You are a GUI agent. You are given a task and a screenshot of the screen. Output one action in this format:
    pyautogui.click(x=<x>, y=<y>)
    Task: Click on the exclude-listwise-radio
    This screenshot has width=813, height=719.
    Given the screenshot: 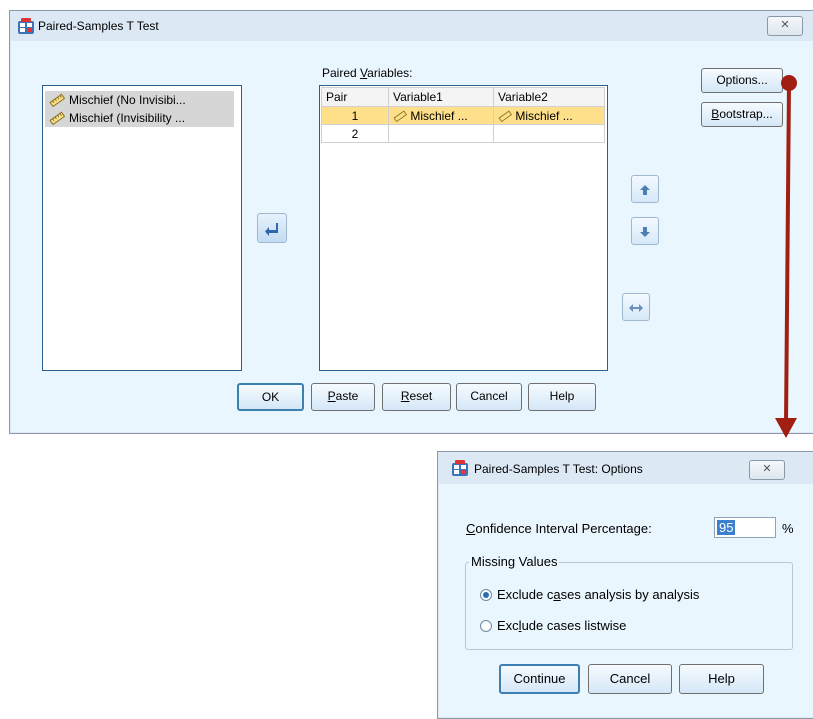 What is the action you would take?
    pyautogui.click(x=486, y=626)
    